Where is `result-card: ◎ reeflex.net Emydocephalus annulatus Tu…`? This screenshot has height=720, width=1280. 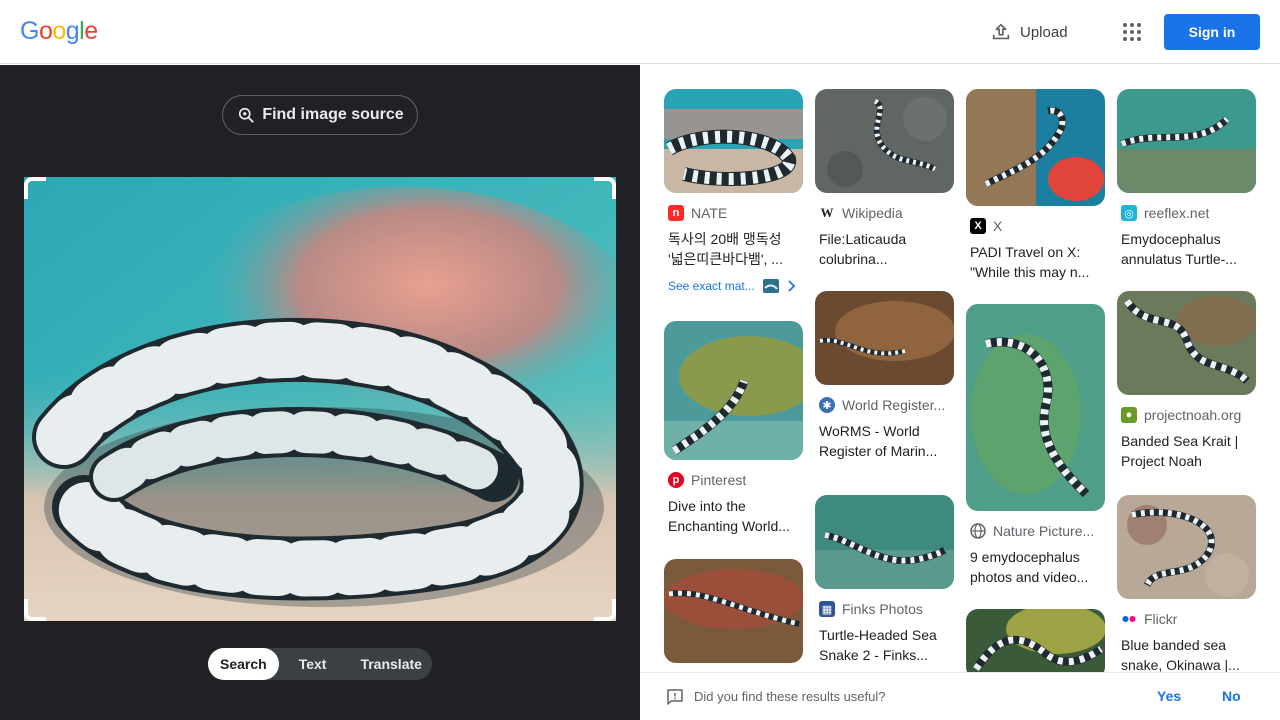 result-card: ◎ reeflex.net Emydocephalus annulatus Tu… is located at coordinates (1186, 179).